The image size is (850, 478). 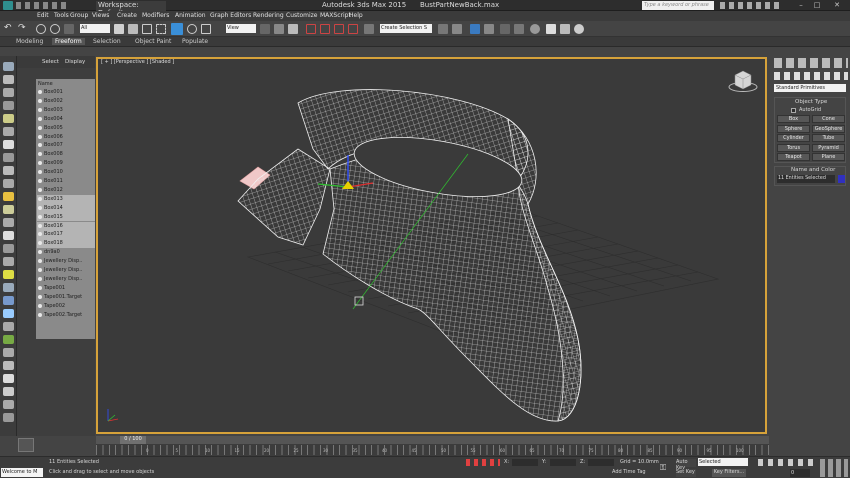 What do you see at coordinates (489, 29) in the screenshot?
I see `graphite-toggle-icon` at bounding box center [489, 29].